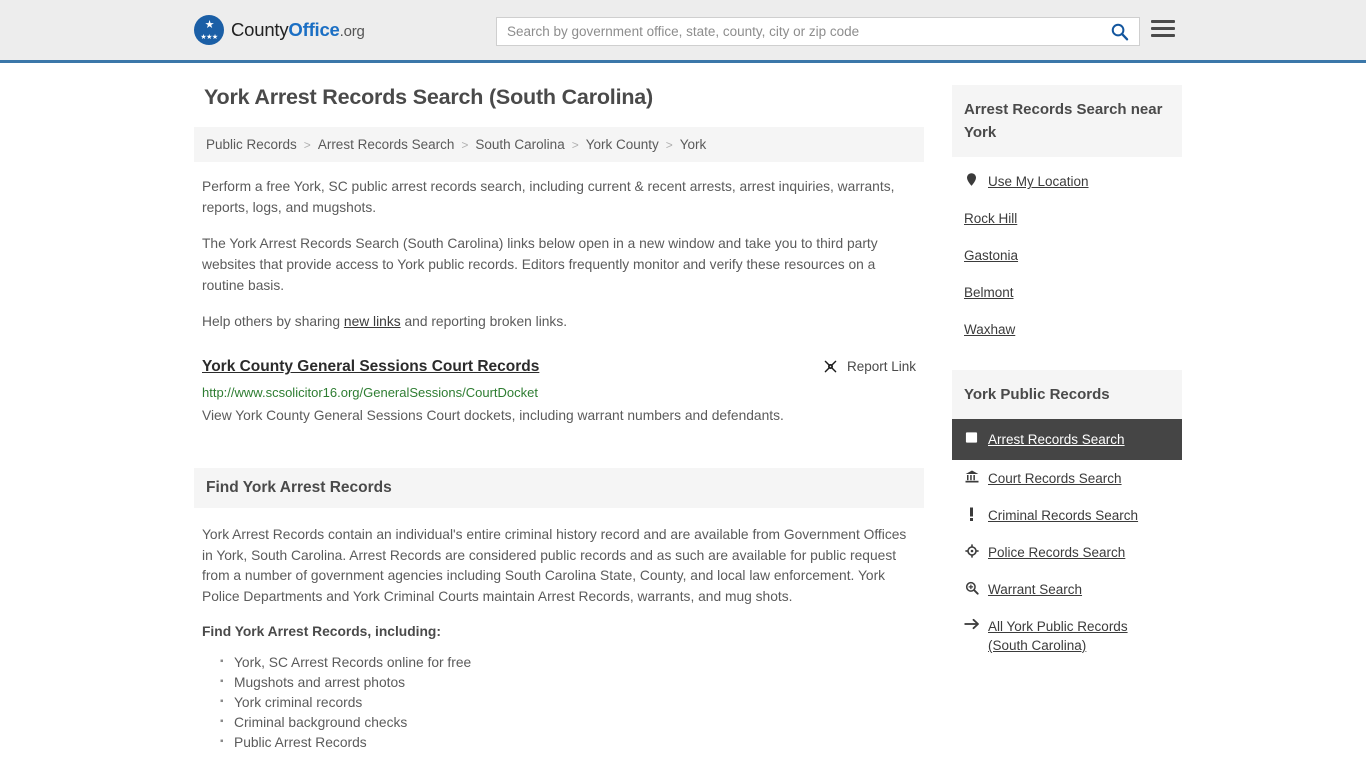 Image resolution: width=1366 pixels, height=768 pixels. I want to click on site-logo: ★ ★★★ CountyOffice.org, so click(279, 30).